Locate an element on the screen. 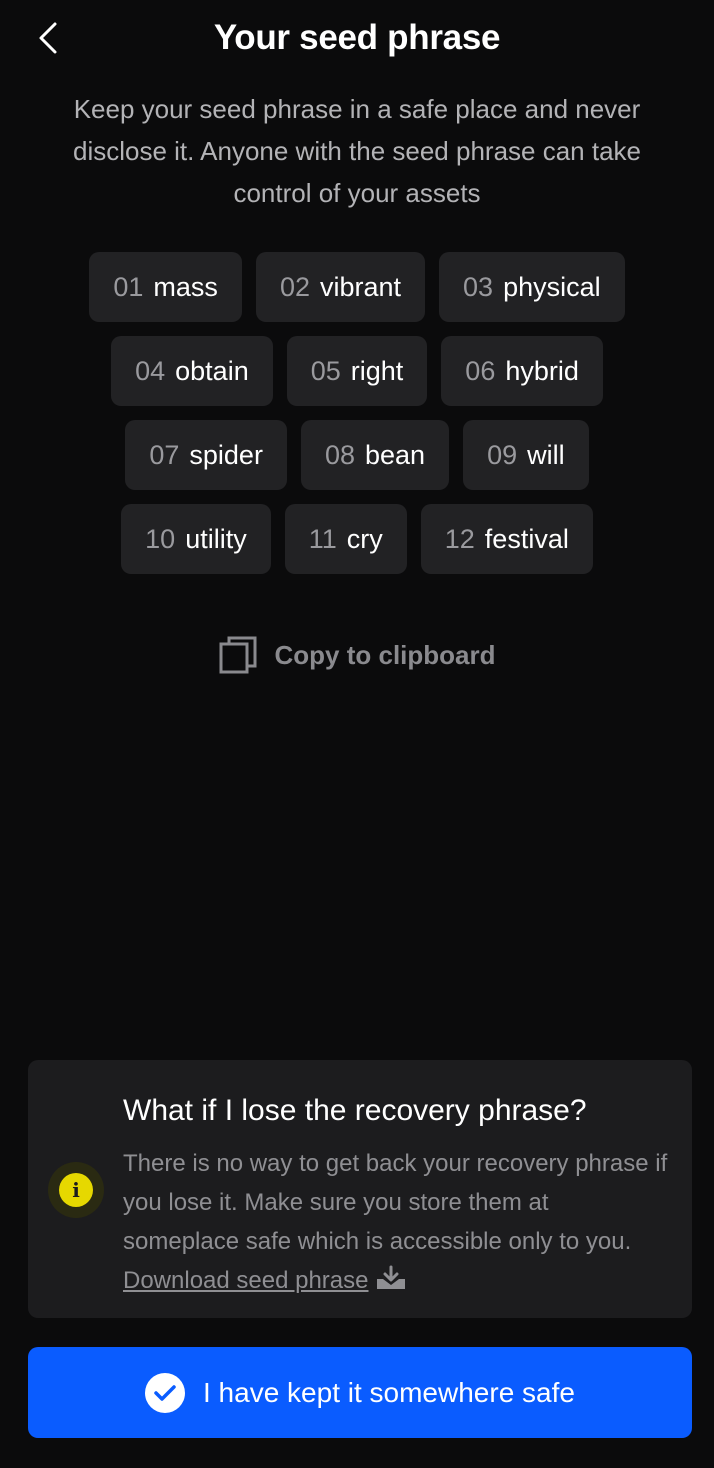 The height and width of the screenshot is (1468, 714). seed-word-chip: 11 cry is located at coordinates (345, 539).